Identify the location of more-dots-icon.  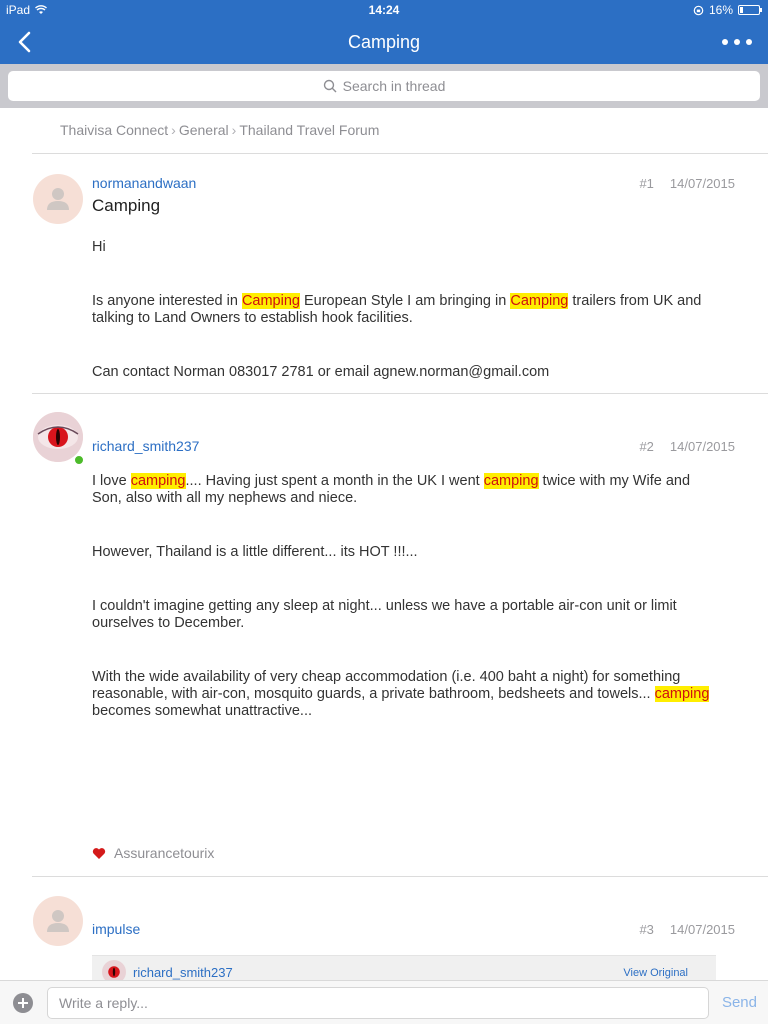
(737, 42).